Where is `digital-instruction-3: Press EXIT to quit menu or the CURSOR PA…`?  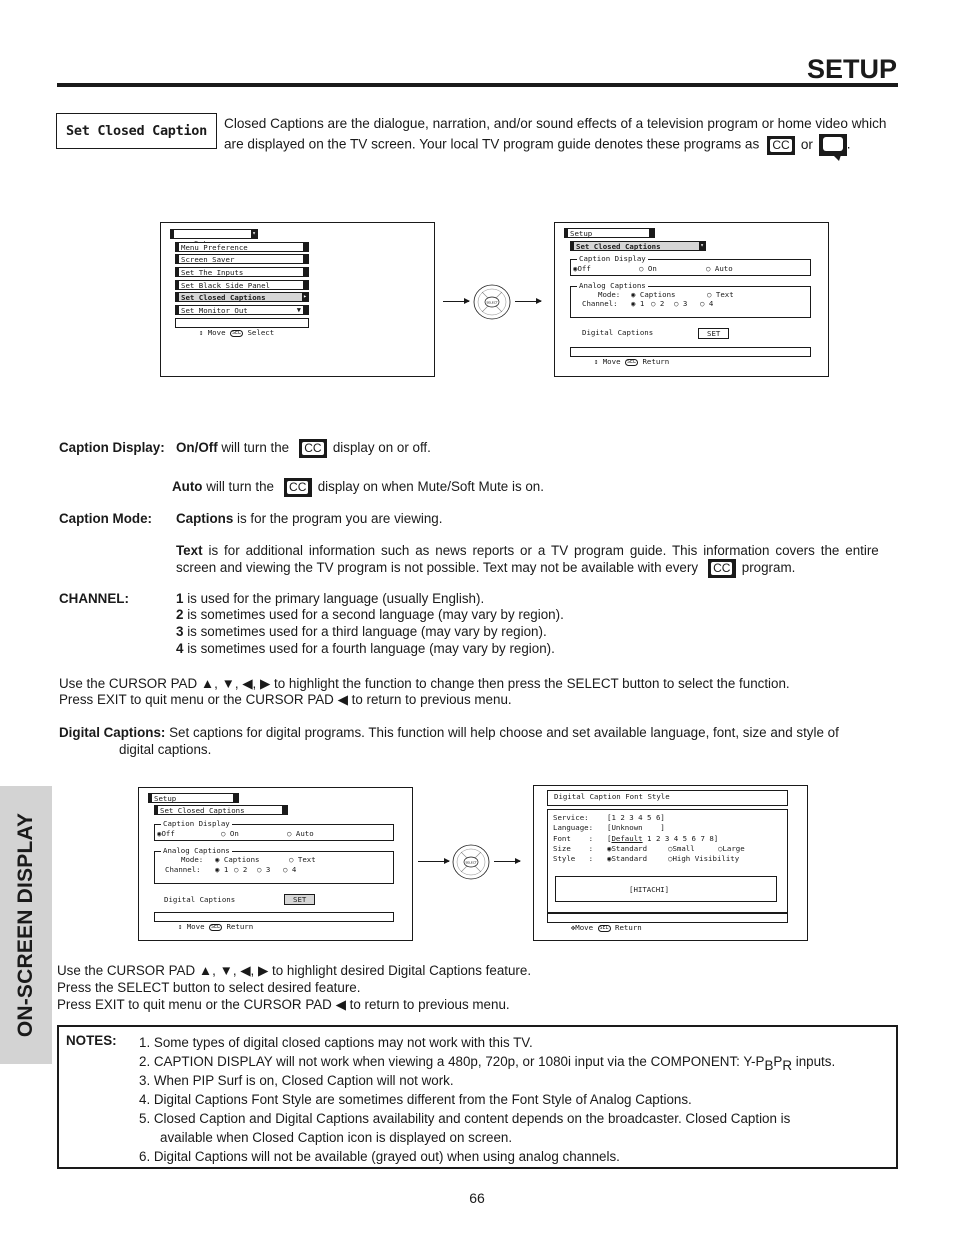
digital-instruction-3: Press EXIT to quit menu or the CURSOR PA… is located at coordinates (283, 1004).